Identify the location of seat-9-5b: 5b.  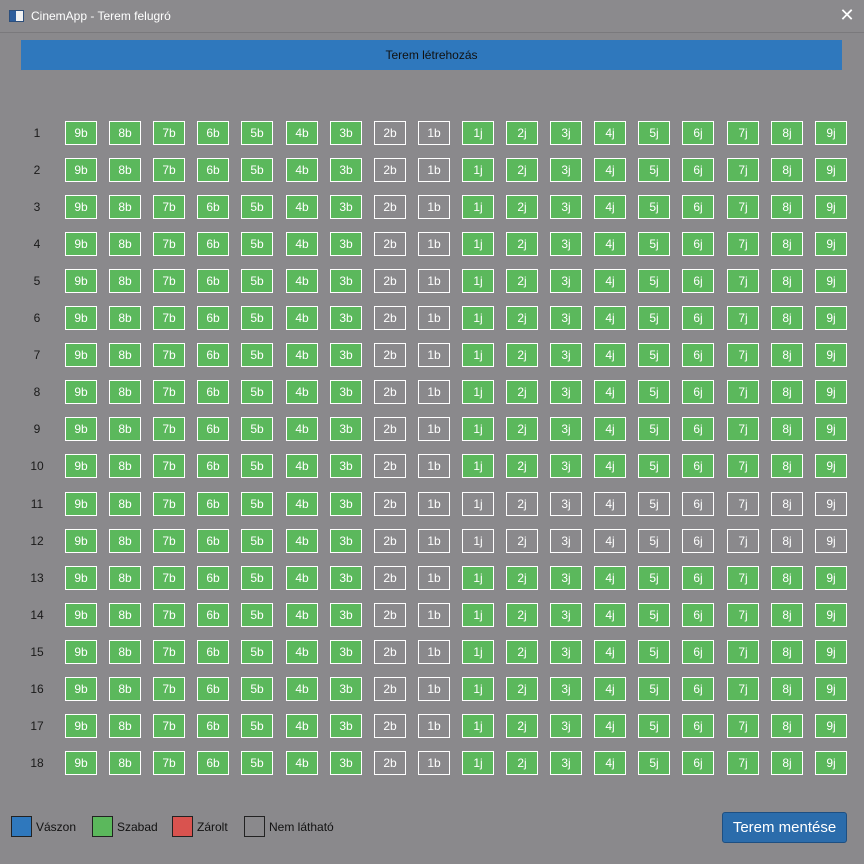
(257, 429).